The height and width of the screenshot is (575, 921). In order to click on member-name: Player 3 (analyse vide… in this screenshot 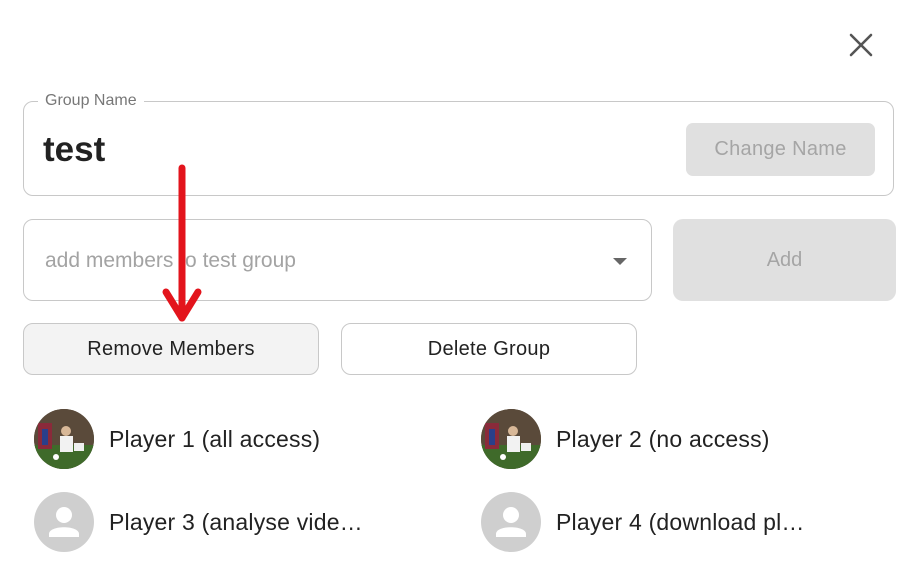, I will do `click(236, 521)`.